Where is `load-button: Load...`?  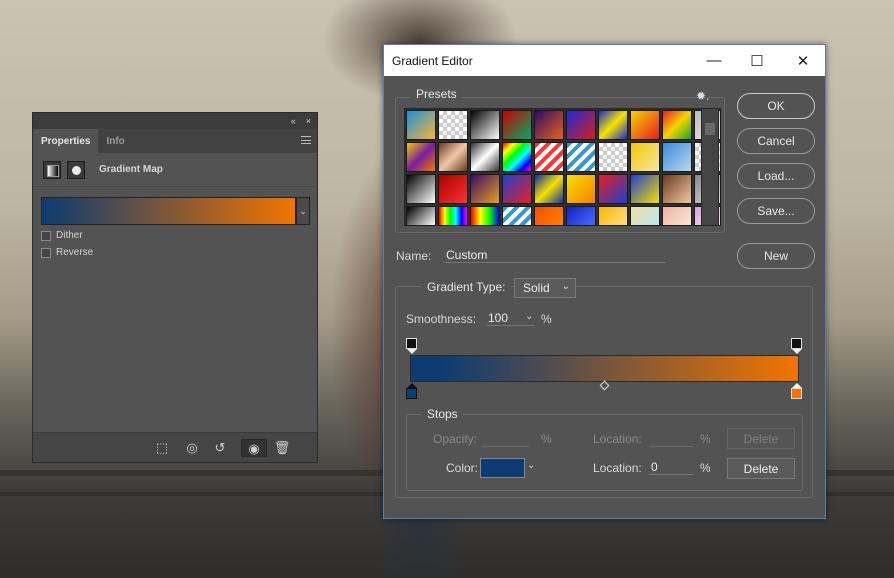
load-button: Load... is located at coordinates (776, 176).